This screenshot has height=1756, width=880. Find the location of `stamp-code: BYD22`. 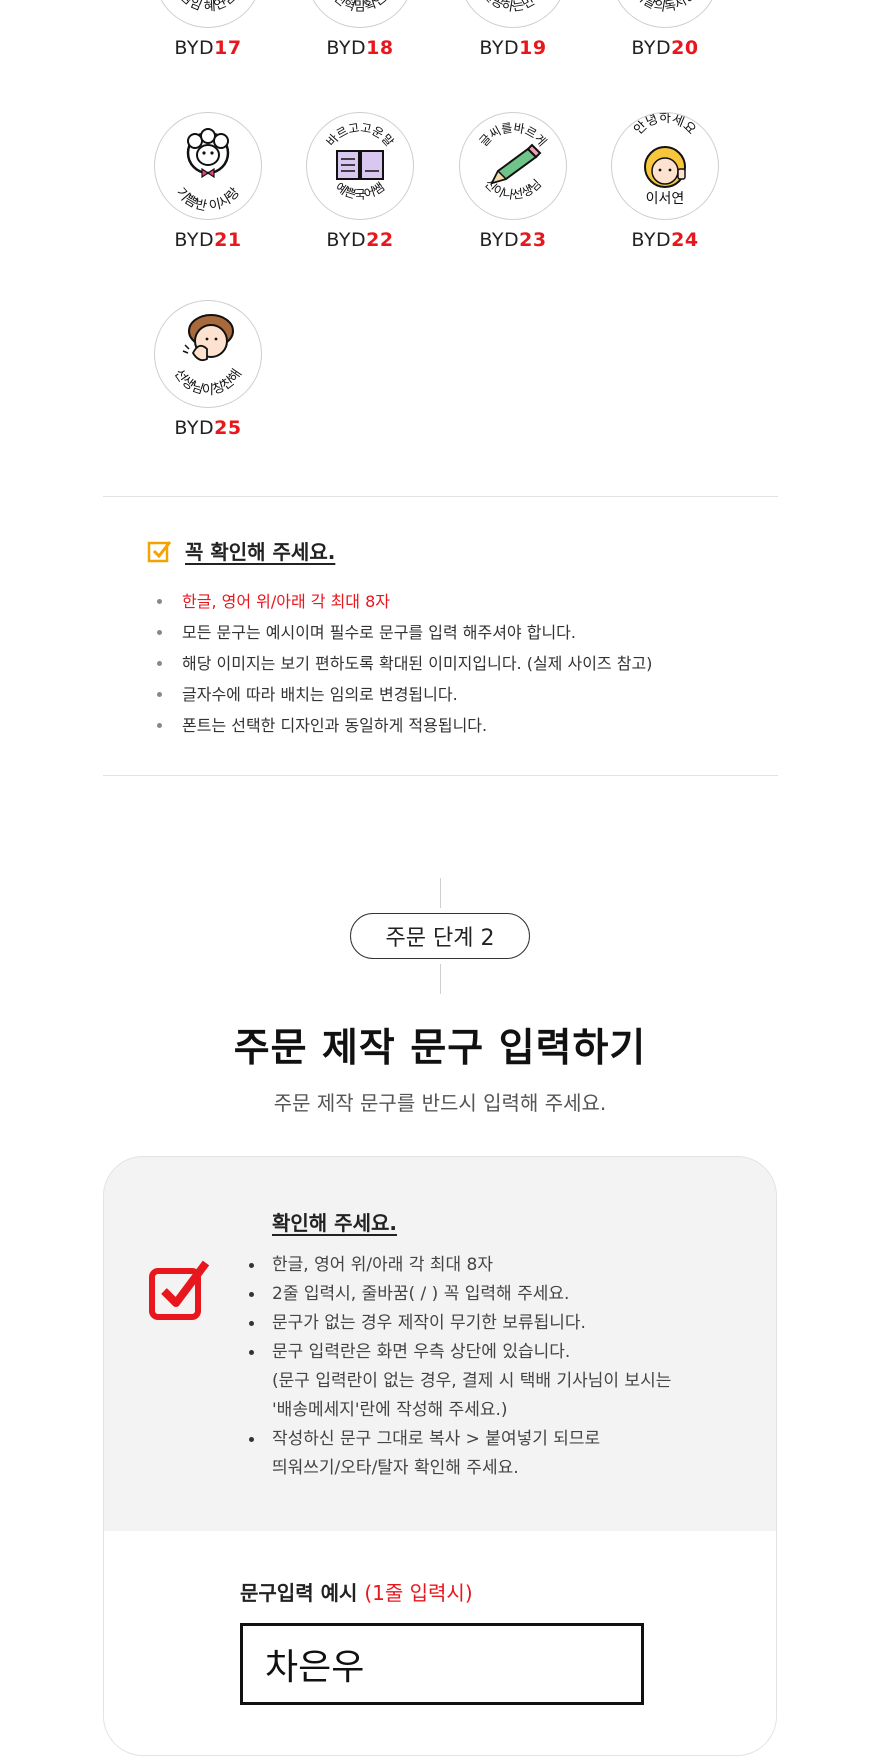

stamp-code: BYD22 is located at coordinates (360, 240).